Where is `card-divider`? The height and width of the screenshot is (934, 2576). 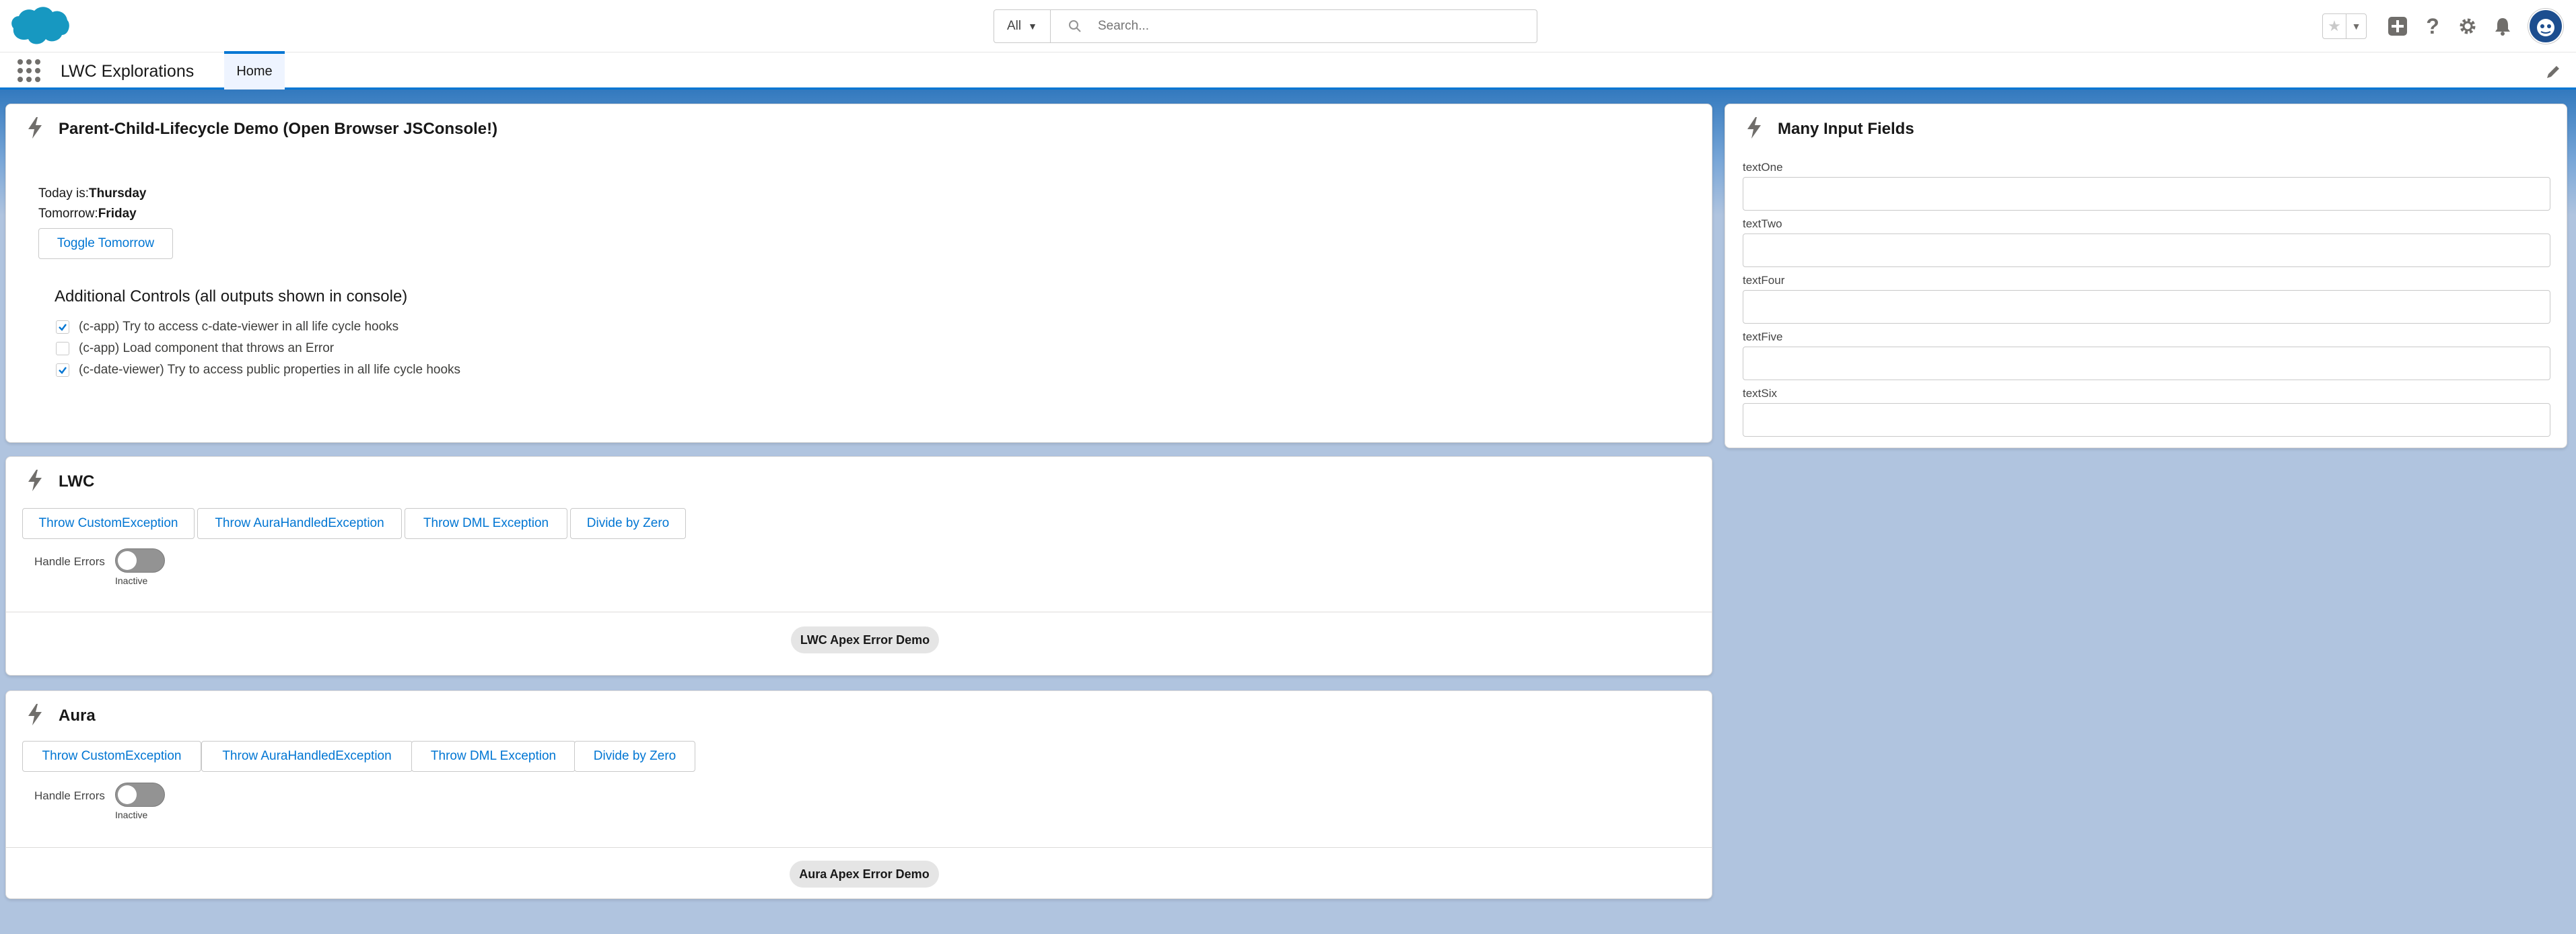
card-divider is located at coordinates (859, 847).